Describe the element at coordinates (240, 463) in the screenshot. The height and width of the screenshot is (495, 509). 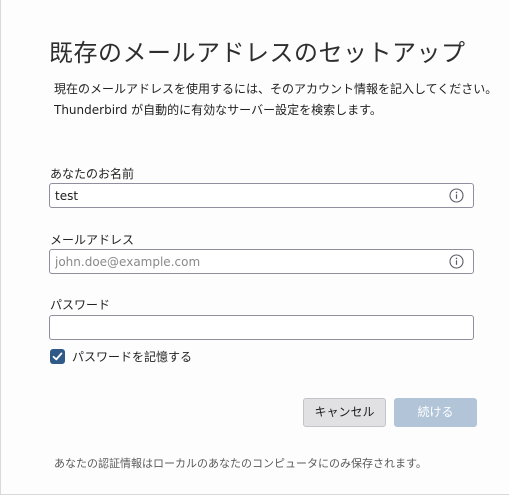
I see `privacy-note: あなたの認証情報はローカルのあなたのコンピュータにのみ保存されます。` at that location.